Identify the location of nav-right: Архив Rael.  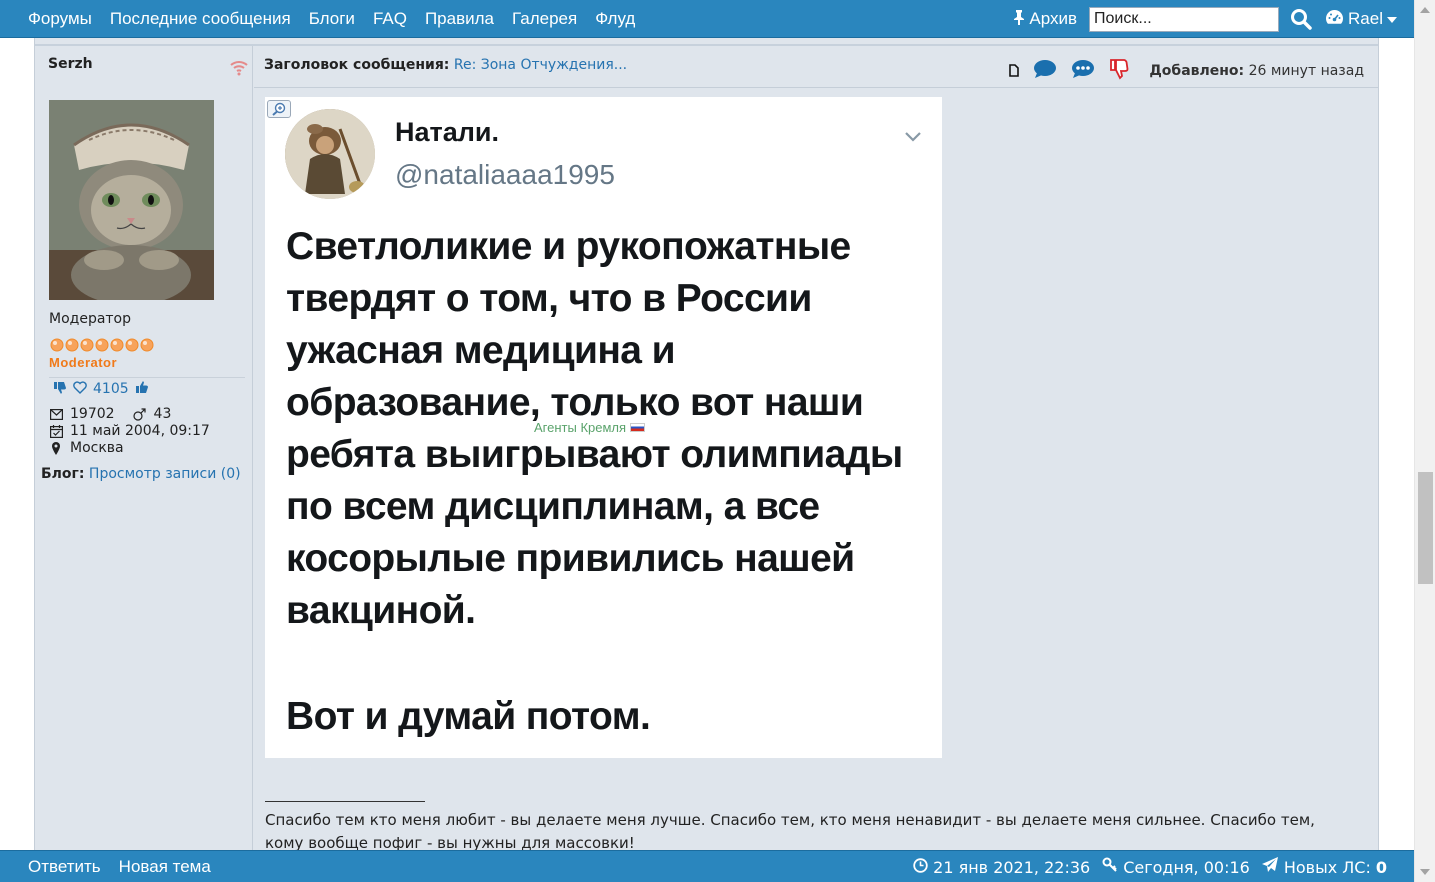
(1213, 19).